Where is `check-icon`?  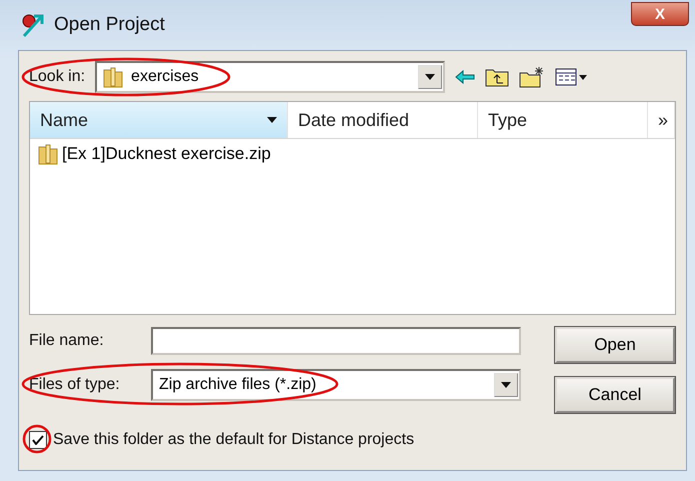
check-icon is located at coordinates (38, 440).